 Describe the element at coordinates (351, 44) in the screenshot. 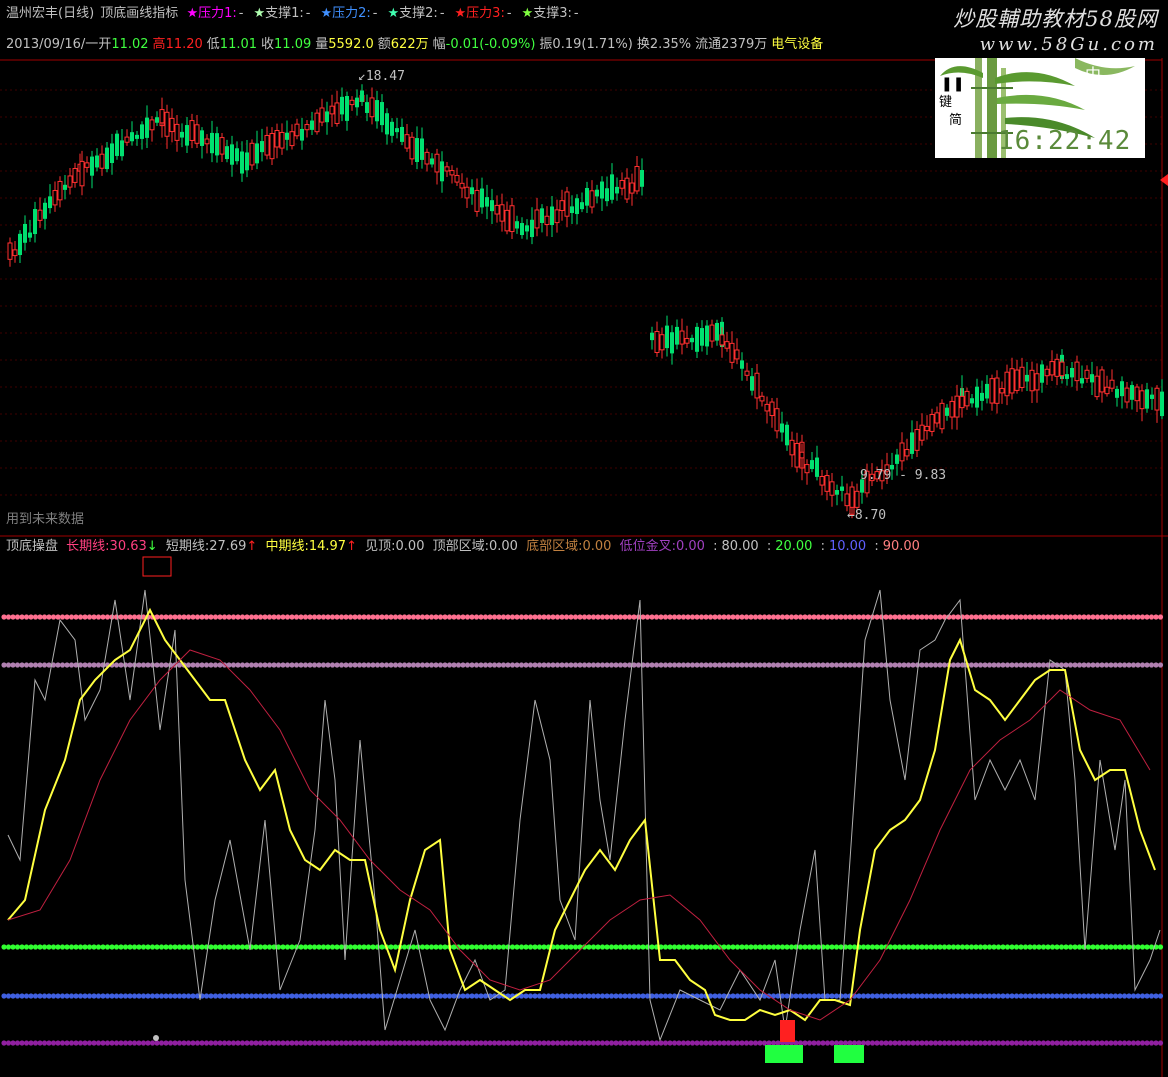

I see `volume-value: 5592.0` at that location.